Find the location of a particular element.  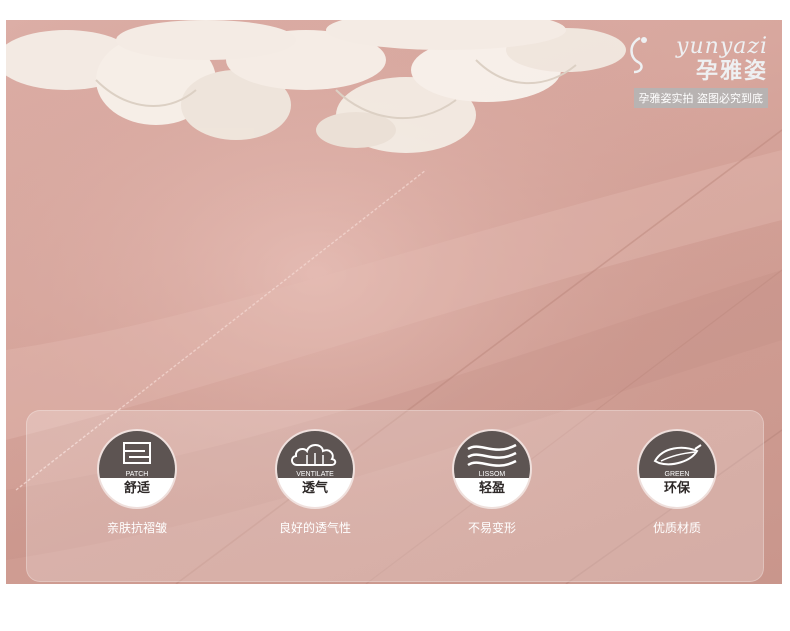

feature-badge: LISSOM 轻盈 is located at coordinates (492, 469).